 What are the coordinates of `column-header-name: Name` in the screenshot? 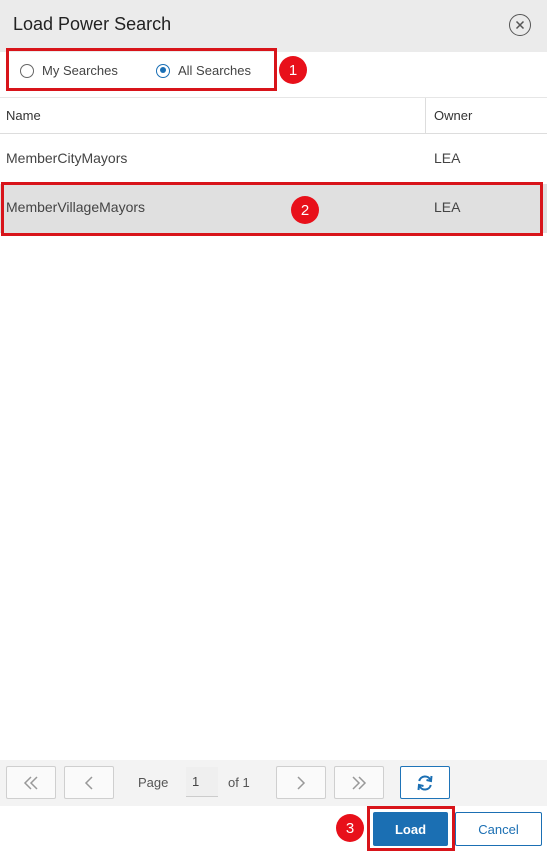 It's located at (23, 115).